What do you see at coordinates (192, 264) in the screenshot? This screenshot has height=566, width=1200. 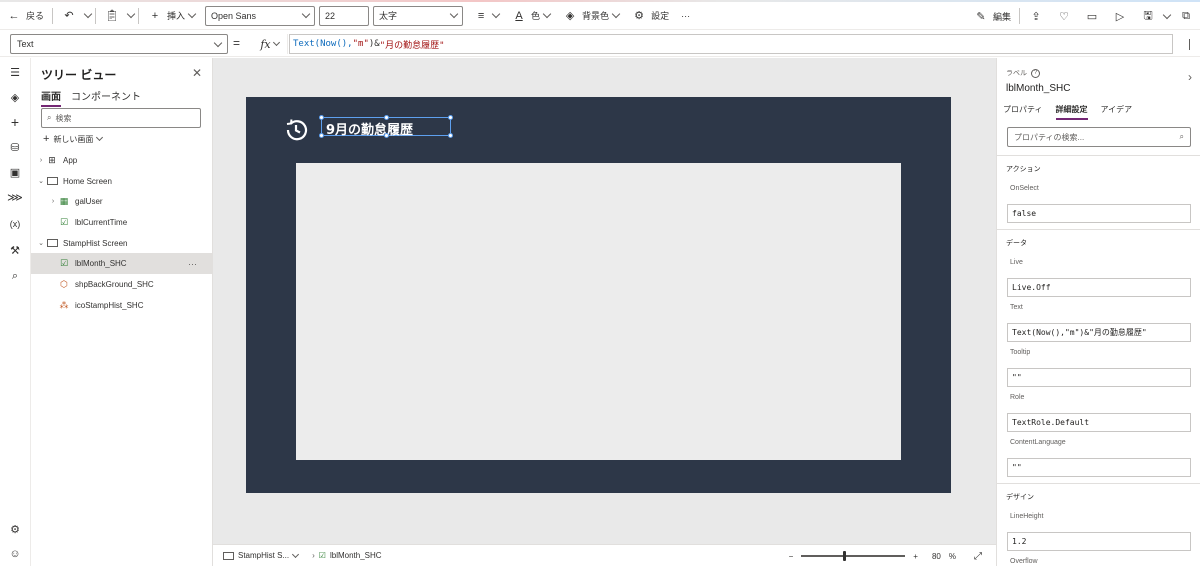 I see `more-options-button: ···` at bounding box center [192, 264].